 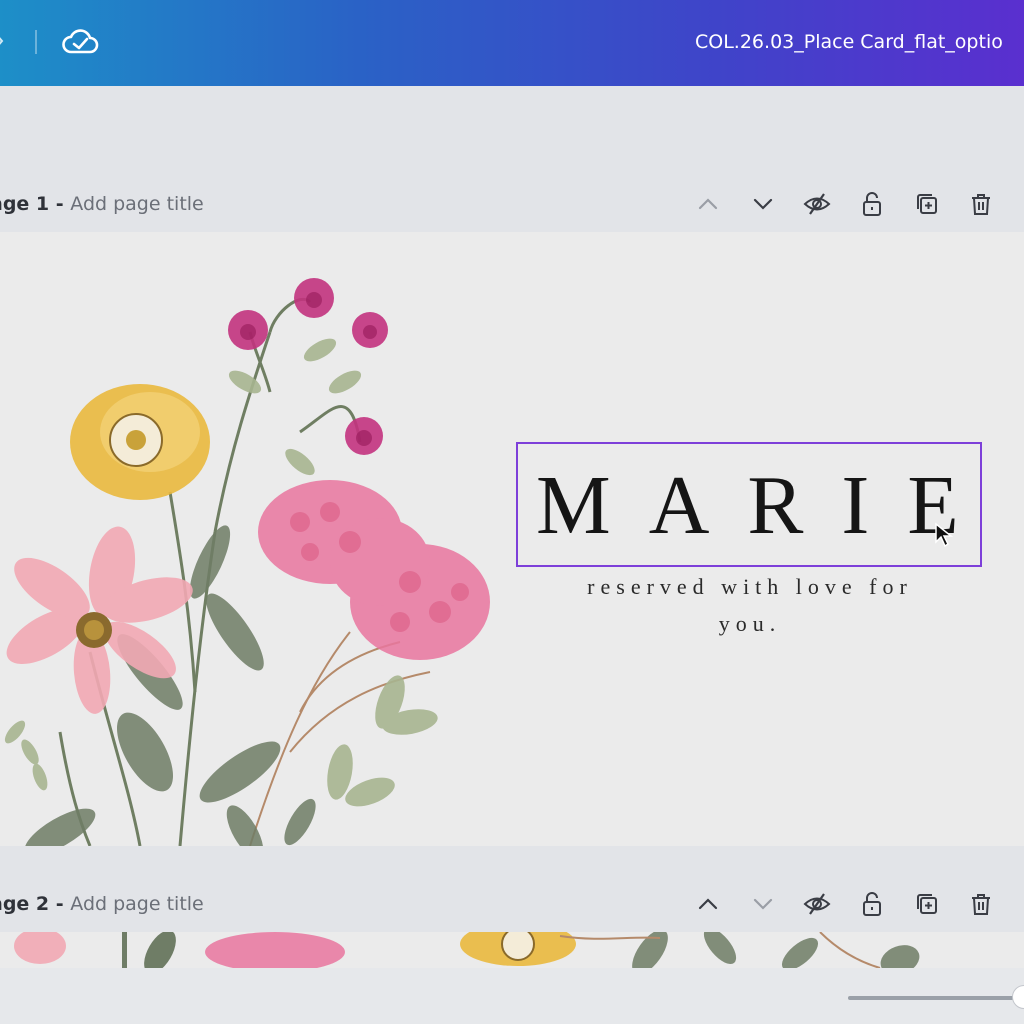 I want to click on page-1-move-up-button, so click(x=708, y=204).